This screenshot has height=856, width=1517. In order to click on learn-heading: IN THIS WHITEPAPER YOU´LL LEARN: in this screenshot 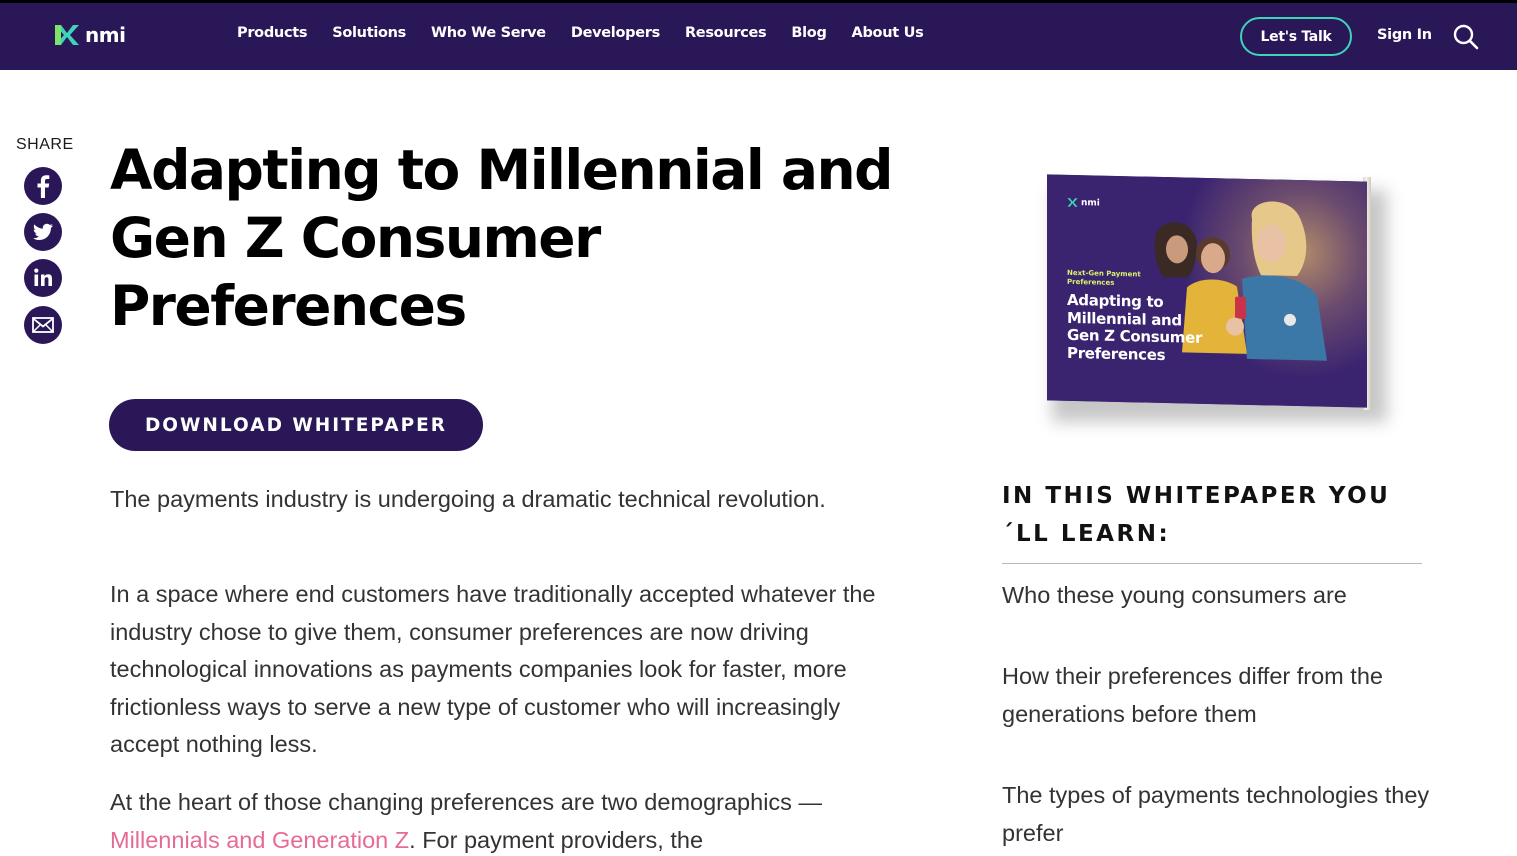, I will do `click(1217, 515)`.